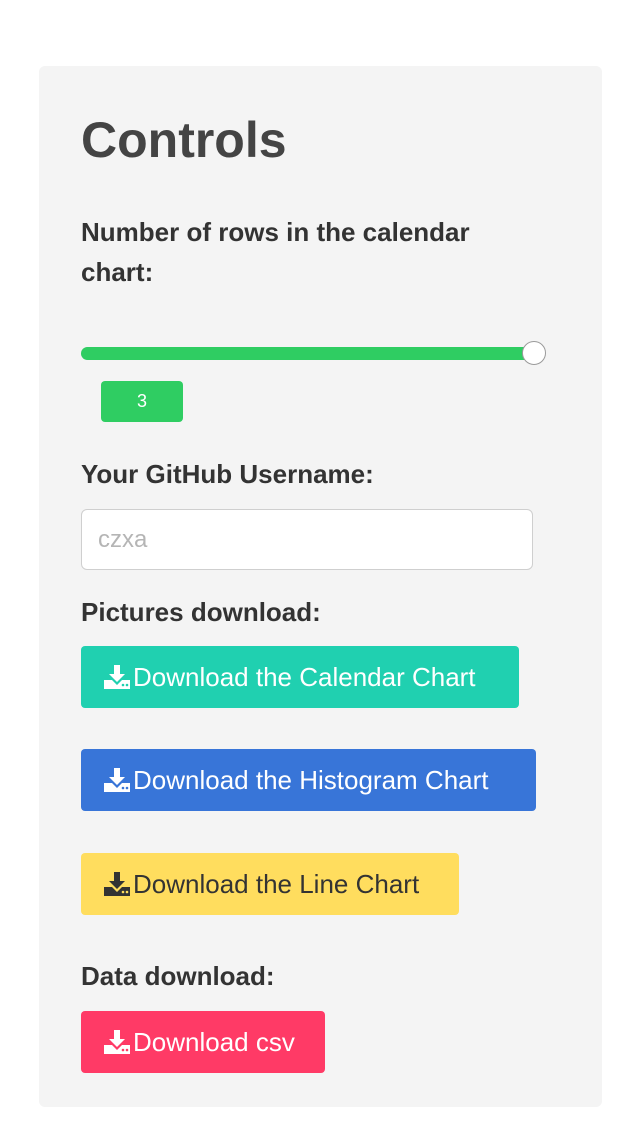 The image size is (640, 1144). I want to click on download-calendar-chart-button: Download the Calendar Chart, so click(300, 677).